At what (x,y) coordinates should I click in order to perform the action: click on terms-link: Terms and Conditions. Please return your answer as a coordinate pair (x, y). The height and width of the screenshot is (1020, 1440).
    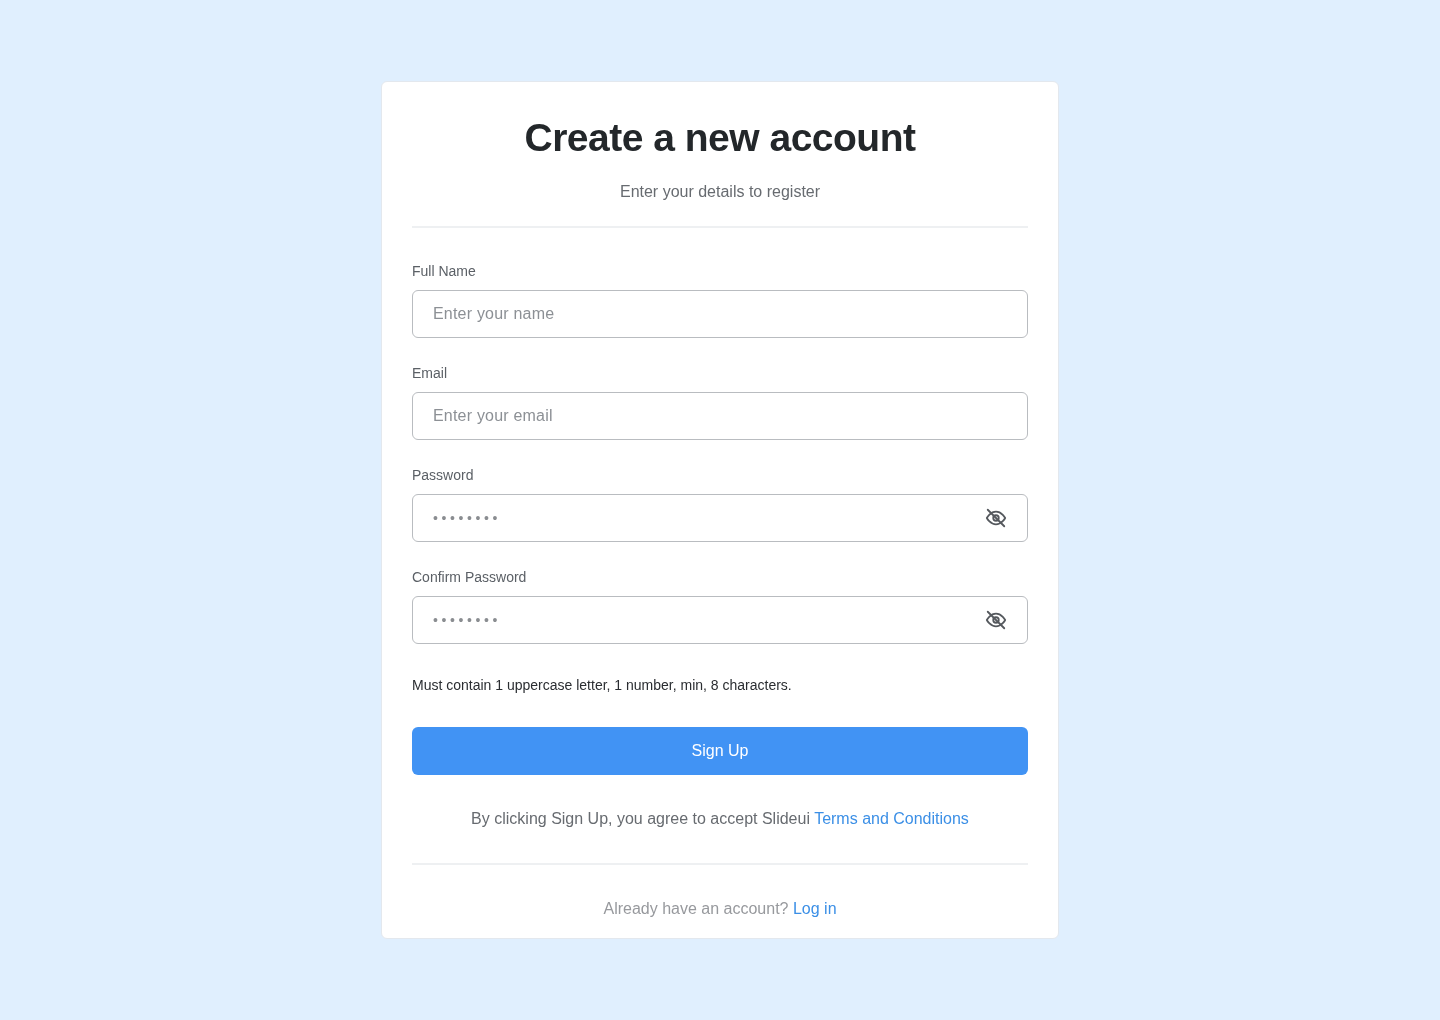
    Looking at the image, I should click on (891, 818).